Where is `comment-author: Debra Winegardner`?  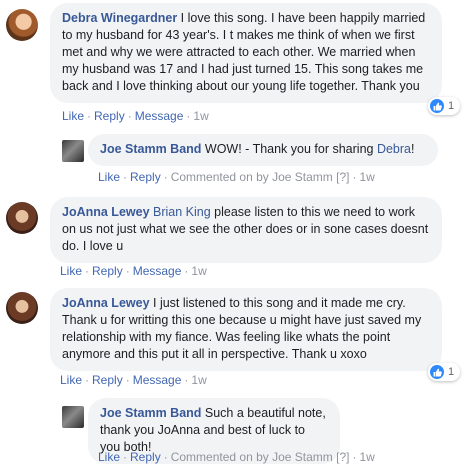
comment-author: Debra Winegardner is located at coordinates (119, 18).